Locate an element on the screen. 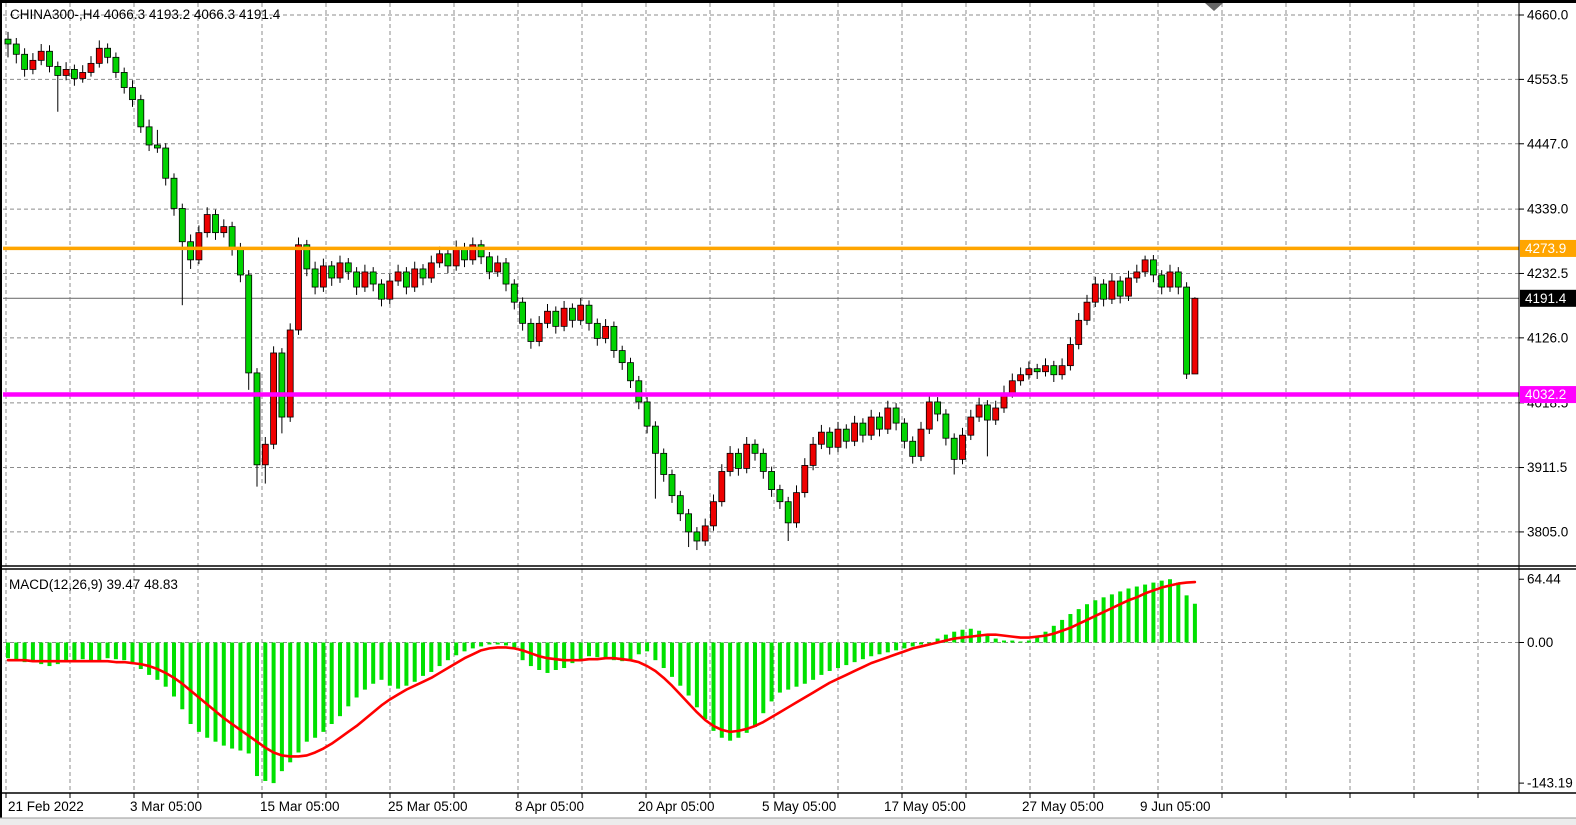 The image size is (1576, 825). macd-axis-label: 64.44 is located at coordinates (1544, 579).